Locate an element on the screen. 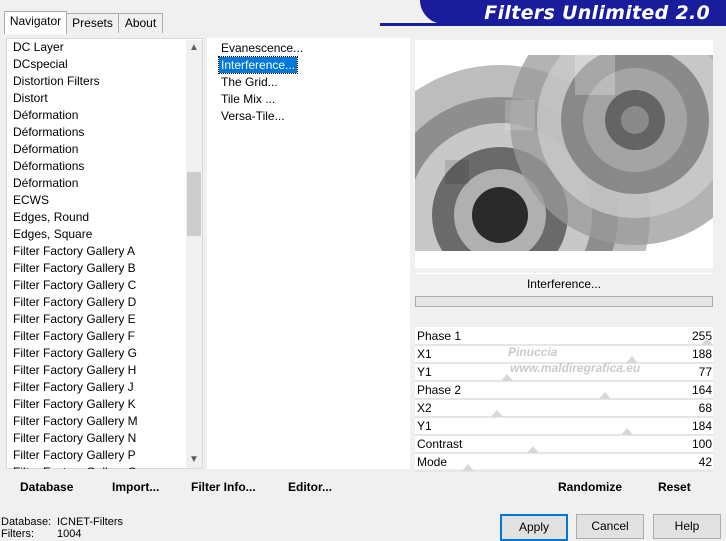  param-value: 184 is located at coordinates (701, 426).